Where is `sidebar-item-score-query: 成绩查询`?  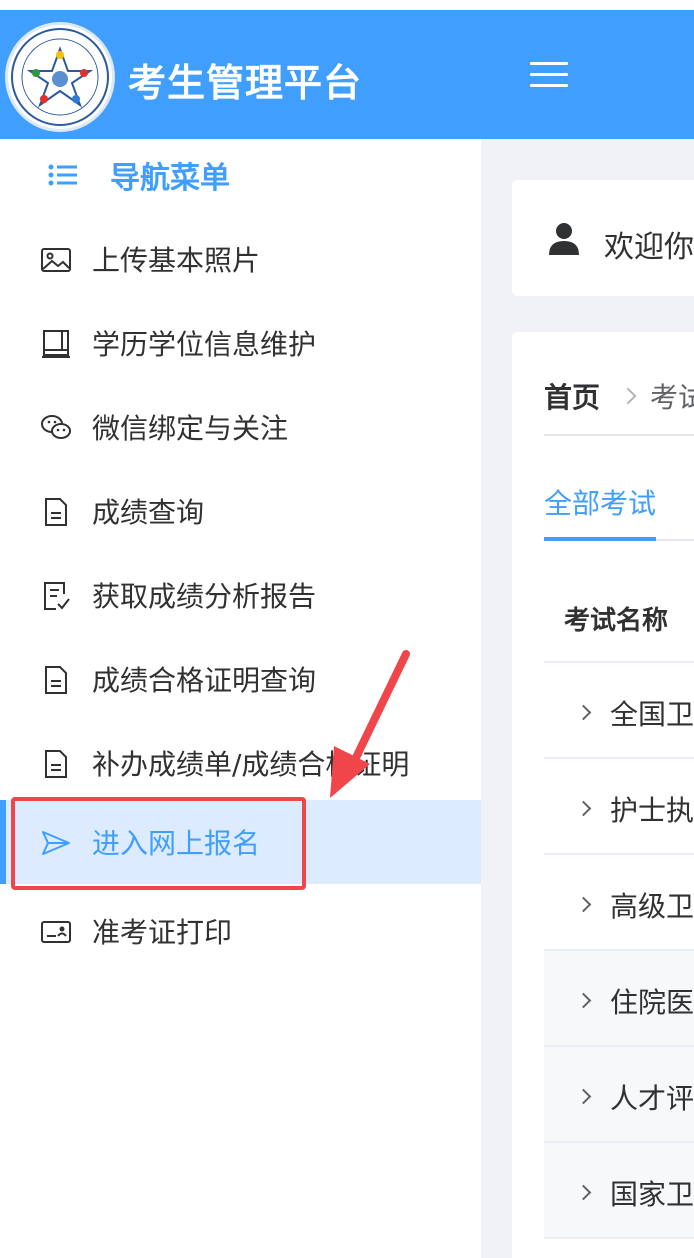 sidebar-item-score-query: 成绩查询 is located at coordinates (240, 511).